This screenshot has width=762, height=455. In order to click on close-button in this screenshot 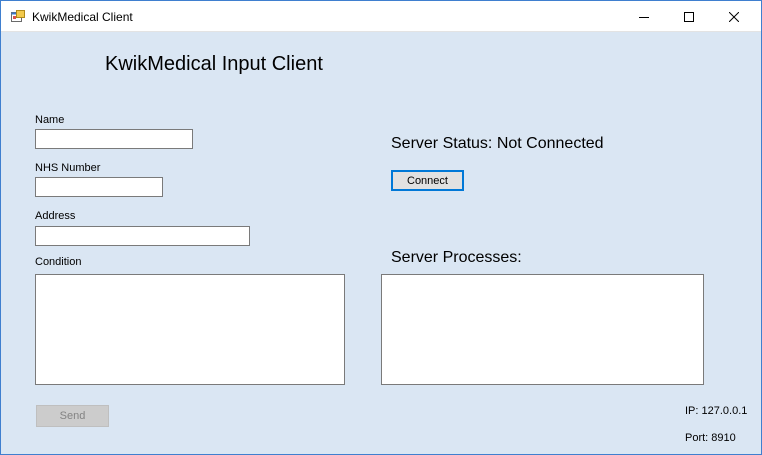, I will do `click(733, 16)`.